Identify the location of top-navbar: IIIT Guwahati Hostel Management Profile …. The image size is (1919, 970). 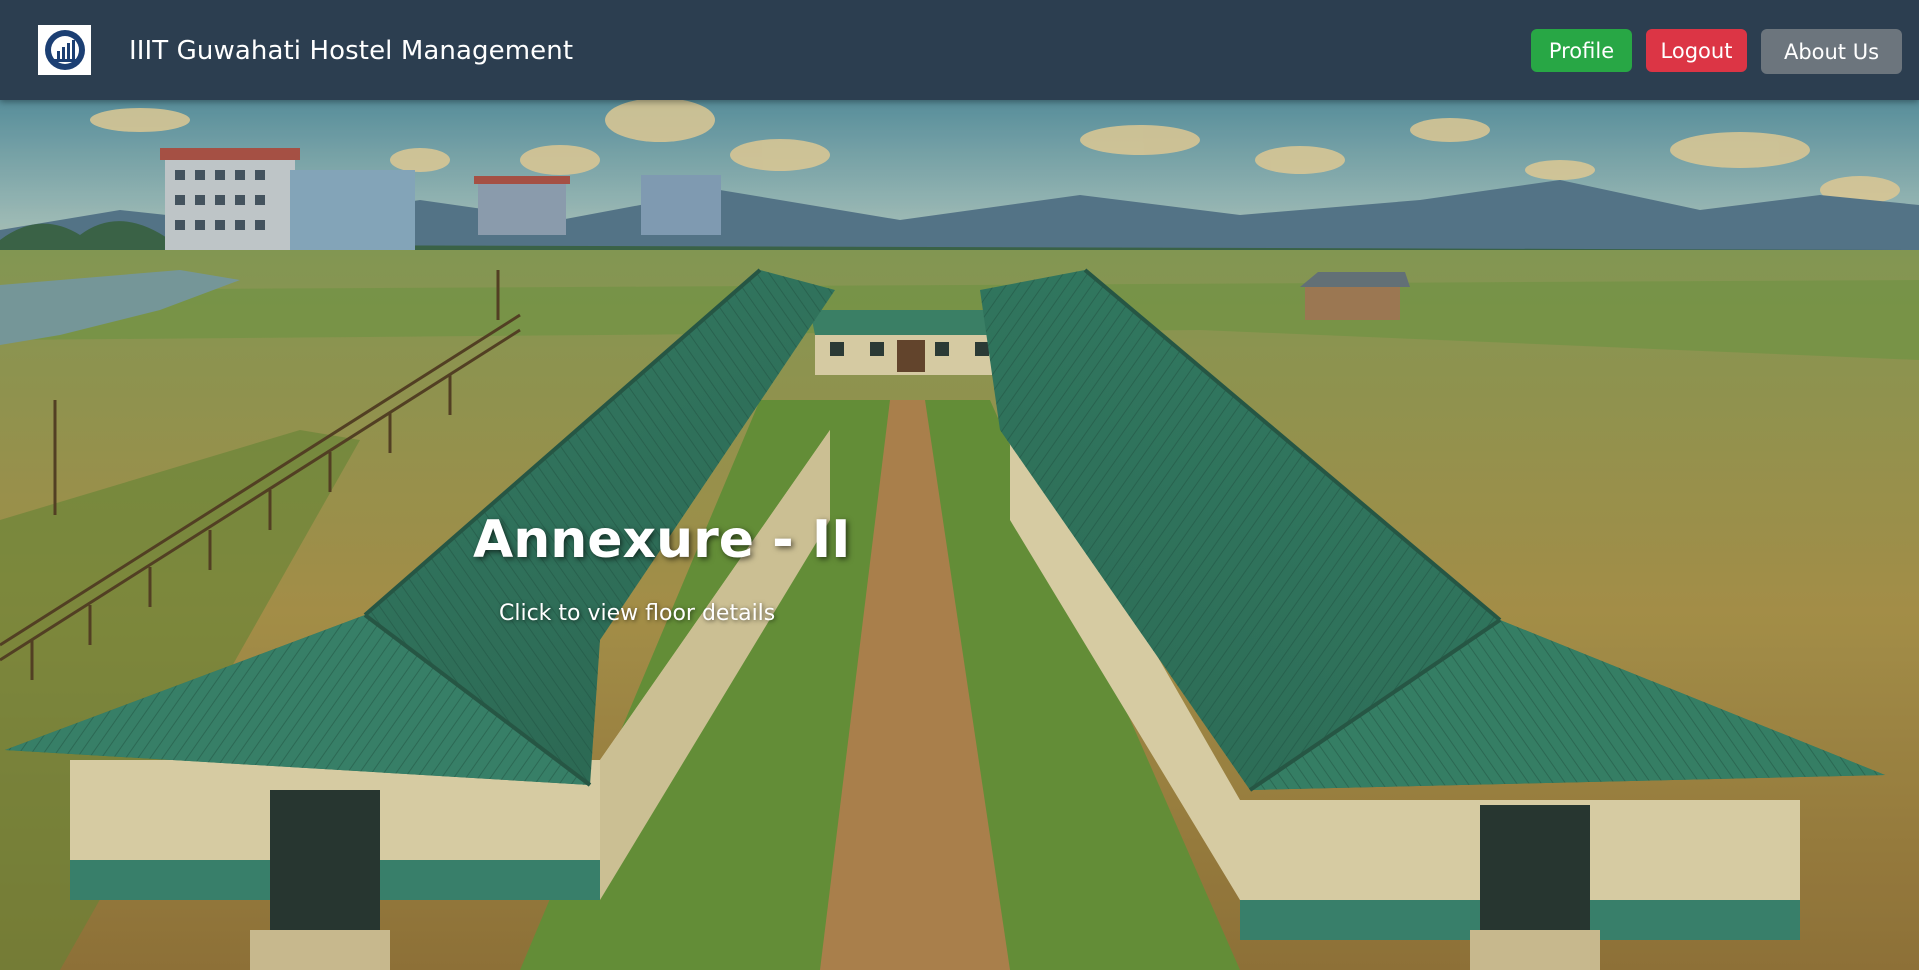
(959, 50).